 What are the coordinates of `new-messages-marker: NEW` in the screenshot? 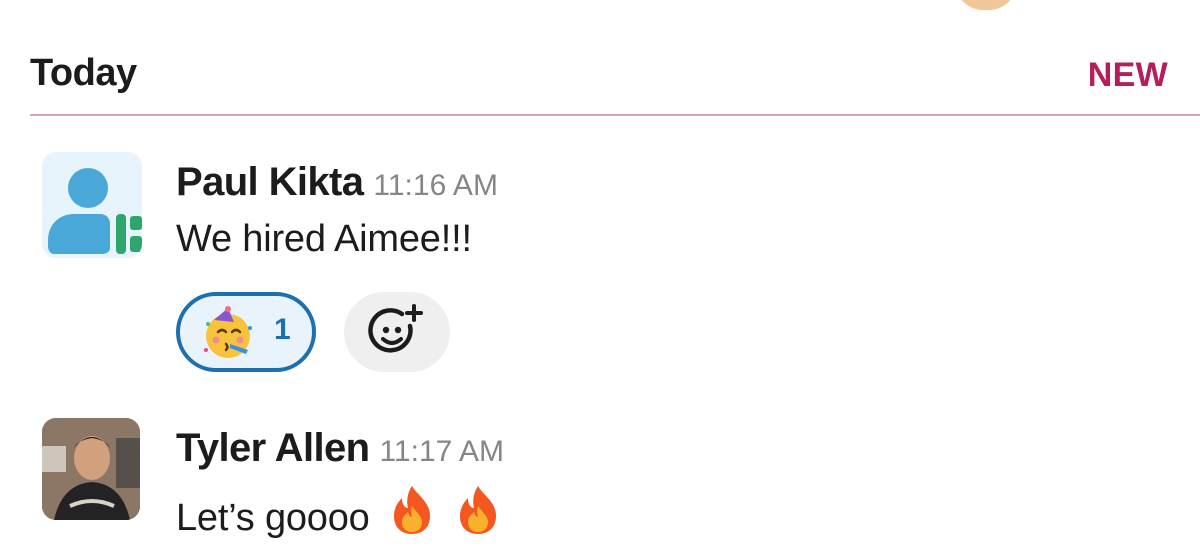 It's located at (1127, 75).